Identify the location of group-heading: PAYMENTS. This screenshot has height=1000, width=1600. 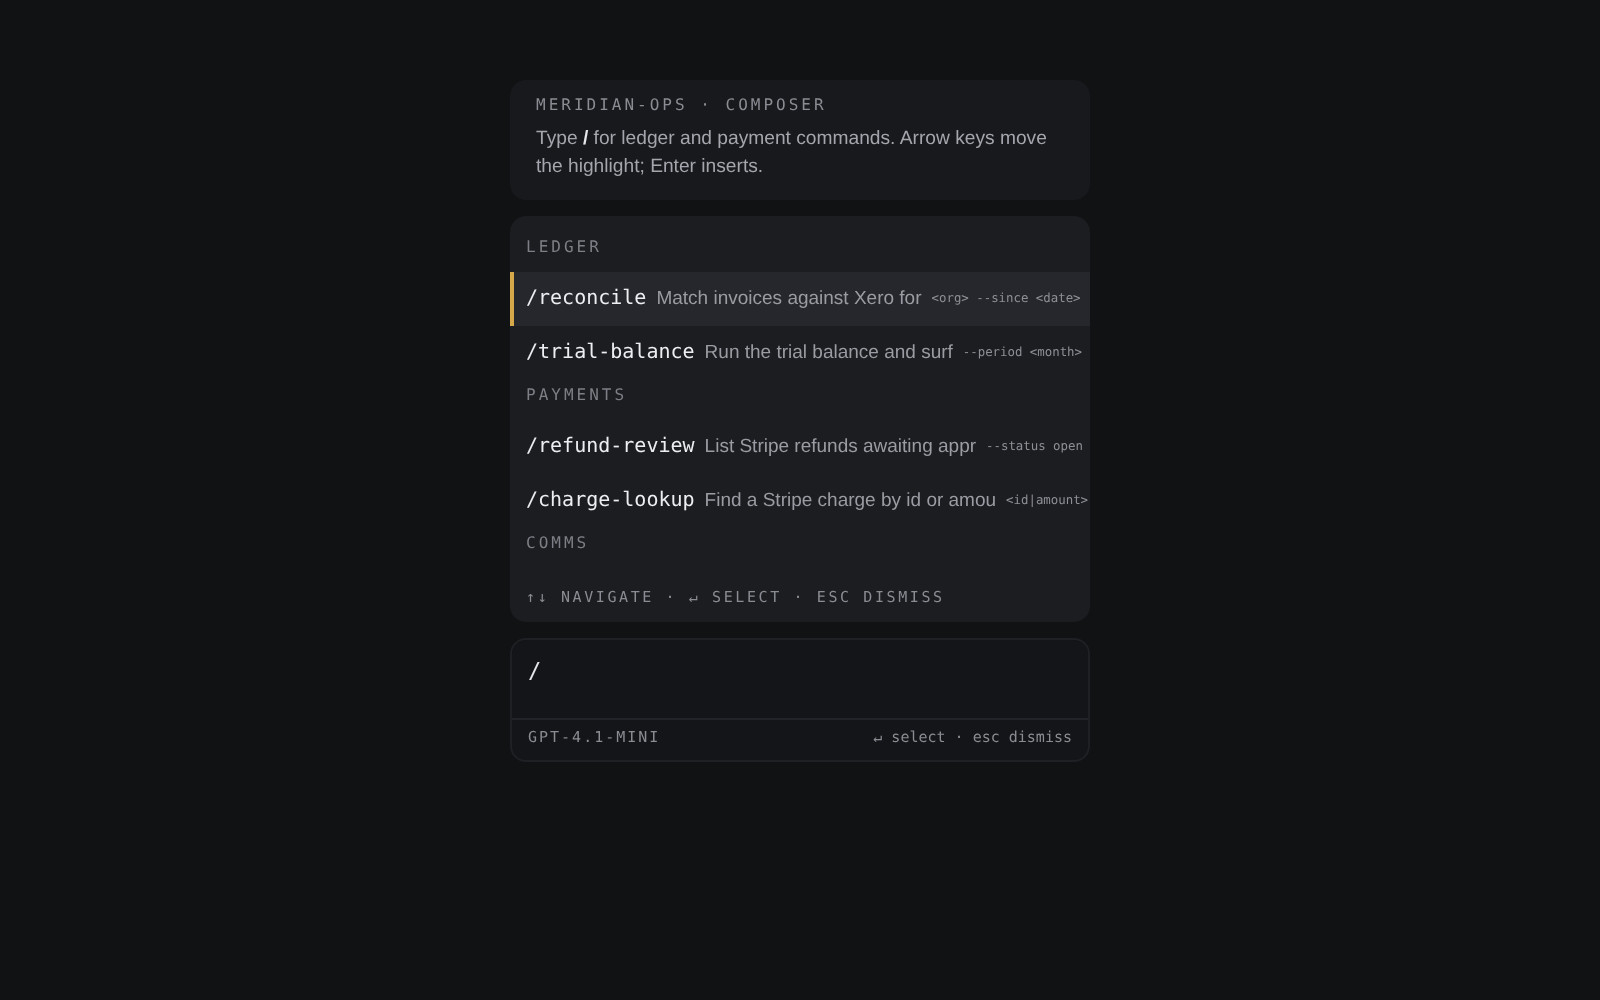
(577, 396).